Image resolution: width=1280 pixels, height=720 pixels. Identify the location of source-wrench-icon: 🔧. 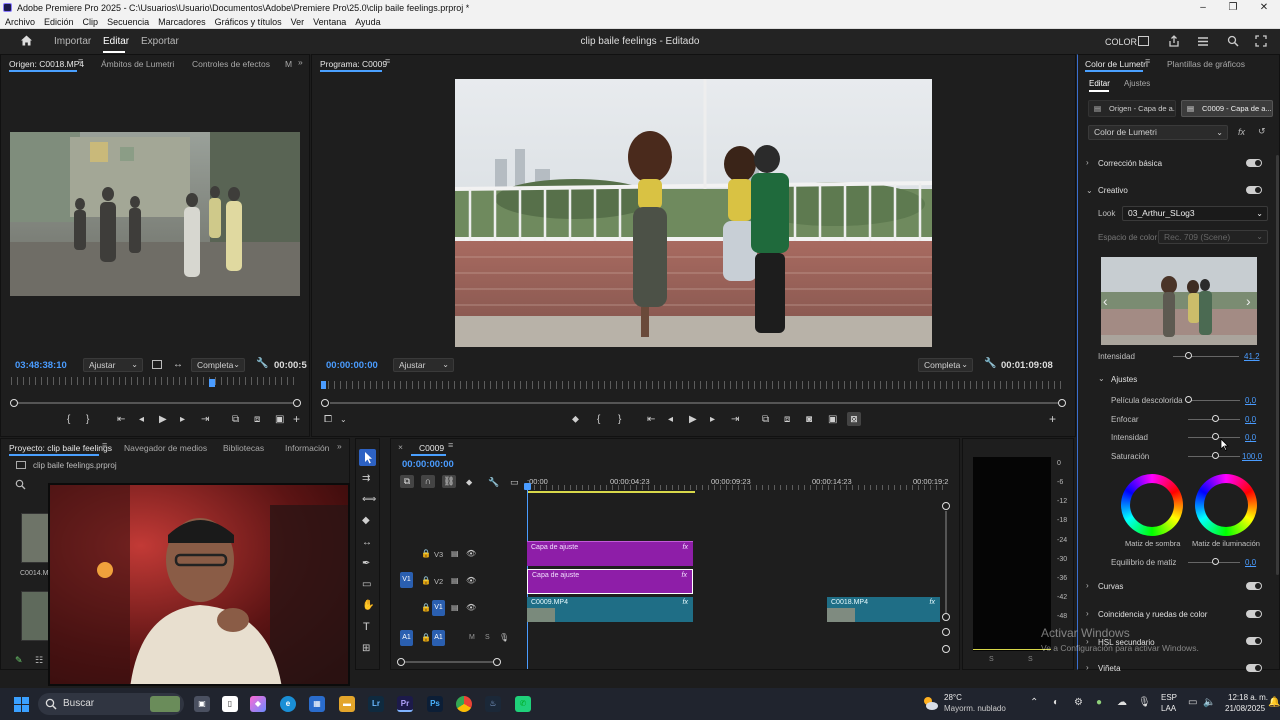
(262, 364).